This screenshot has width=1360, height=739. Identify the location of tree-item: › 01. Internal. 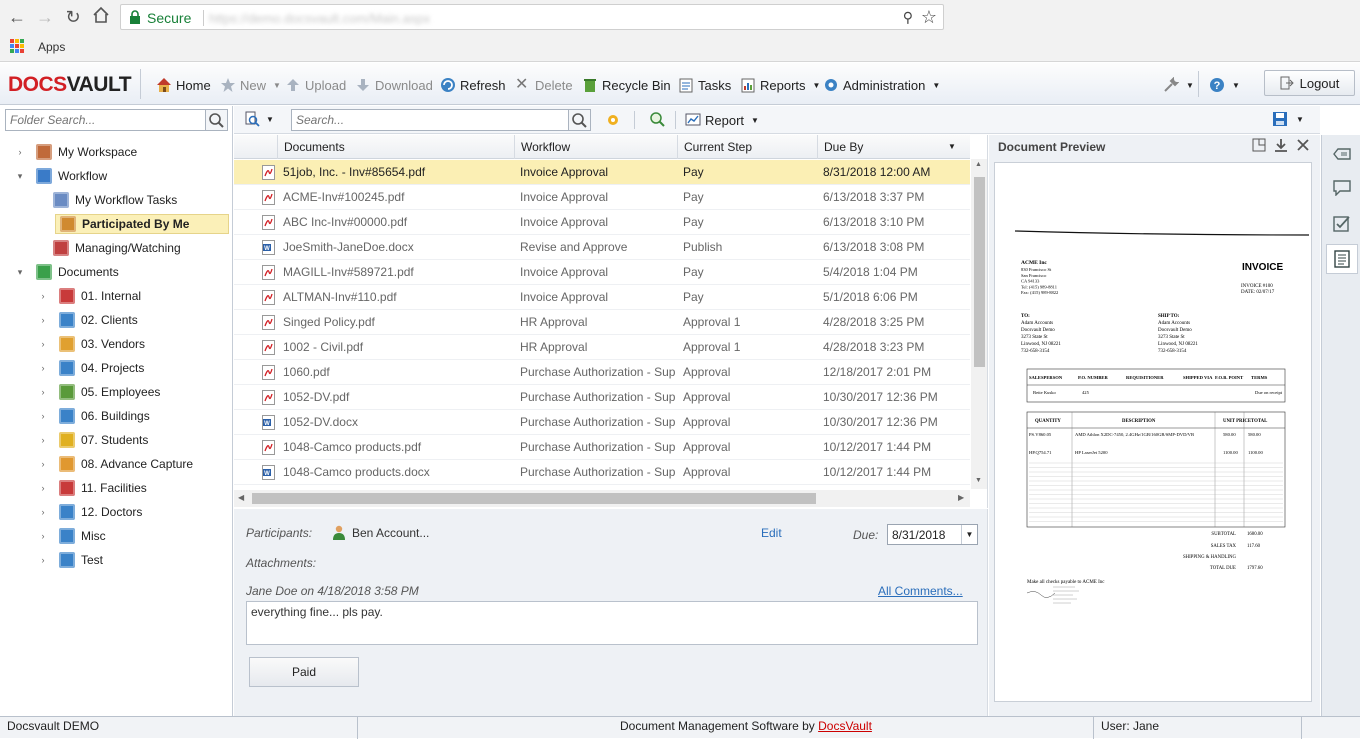
(89, 296).